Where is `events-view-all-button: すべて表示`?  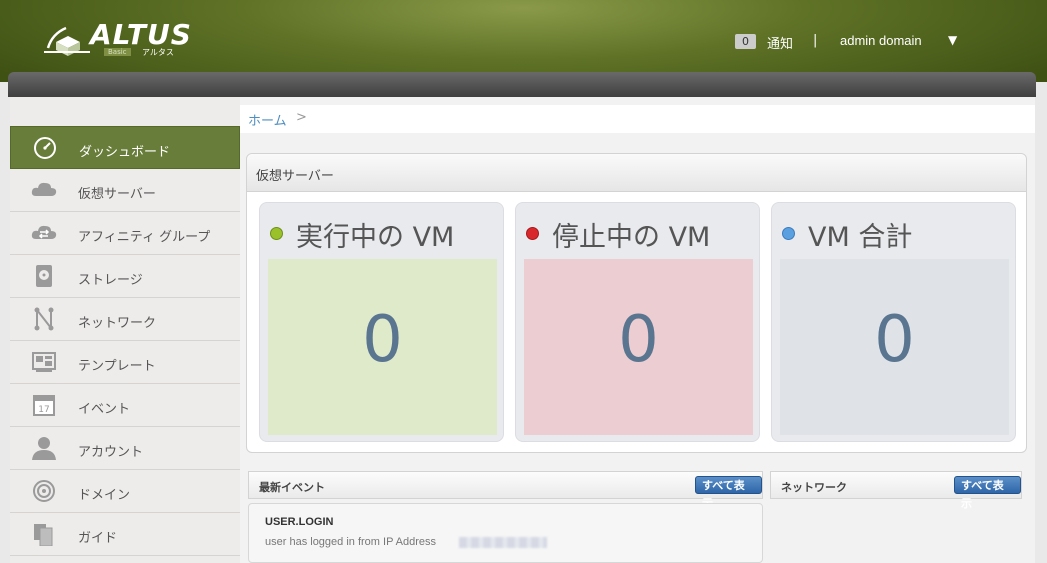
events-view-all-button: すべて表示 is located at coordinates (728, 493).